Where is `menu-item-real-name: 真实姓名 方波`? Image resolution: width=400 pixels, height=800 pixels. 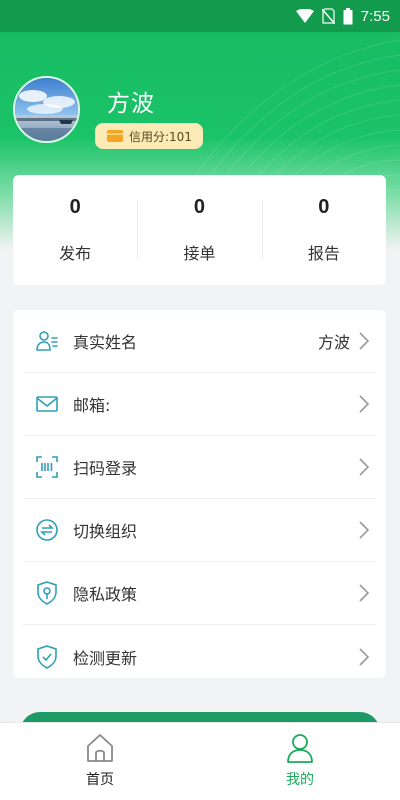
menu-item-real-name: 真实姓名 方波 is located at coordinates (199, 341).